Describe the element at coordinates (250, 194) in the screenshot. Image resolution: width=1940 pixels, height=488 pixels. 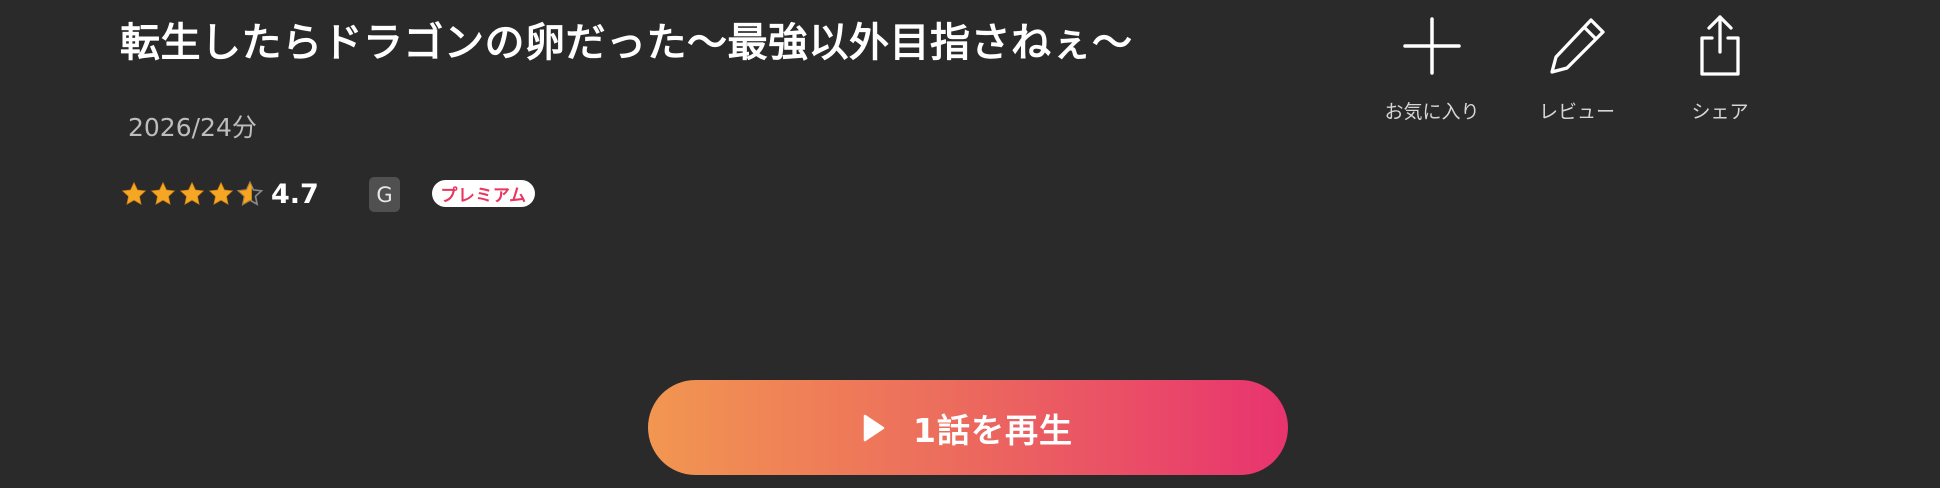
I see `half-star-icon` at that location.